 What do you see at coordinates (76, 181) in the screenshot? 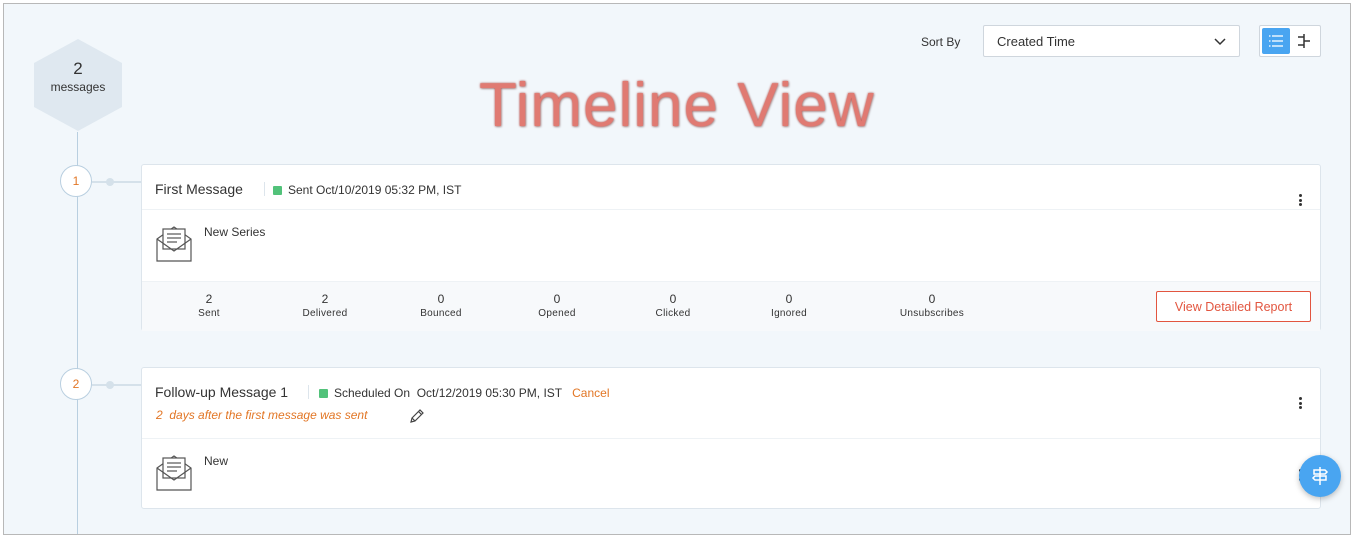
I see `timeline-step-1: 1` at bounding box center [76, 181].